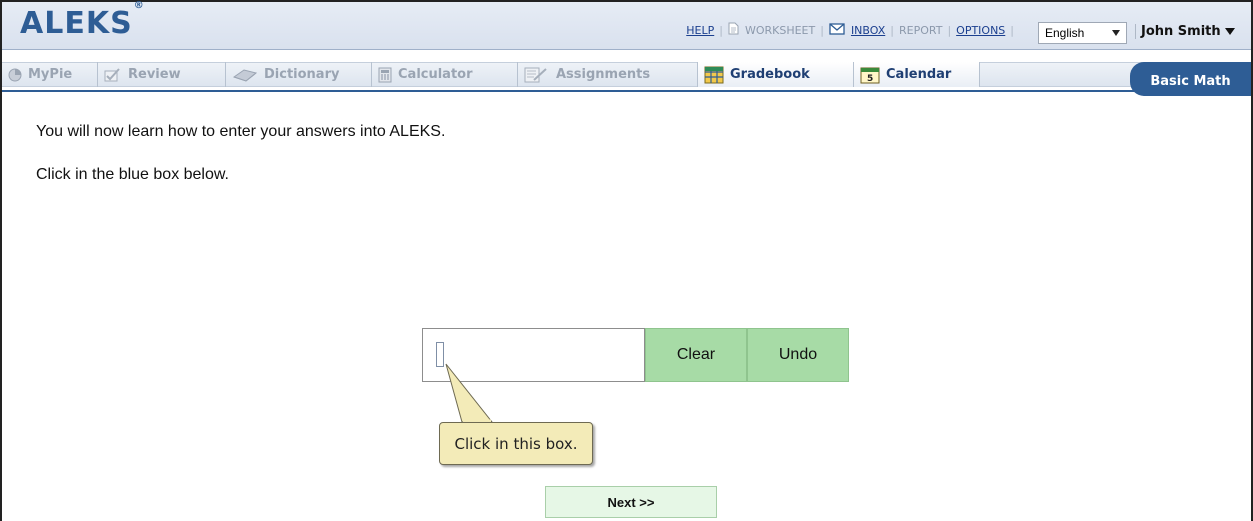 This screenshot has height=521, width=1253. Describe the element at coordinates (608, 74) in the screenshot. I see `tab-assignments: Assignments` at that location.